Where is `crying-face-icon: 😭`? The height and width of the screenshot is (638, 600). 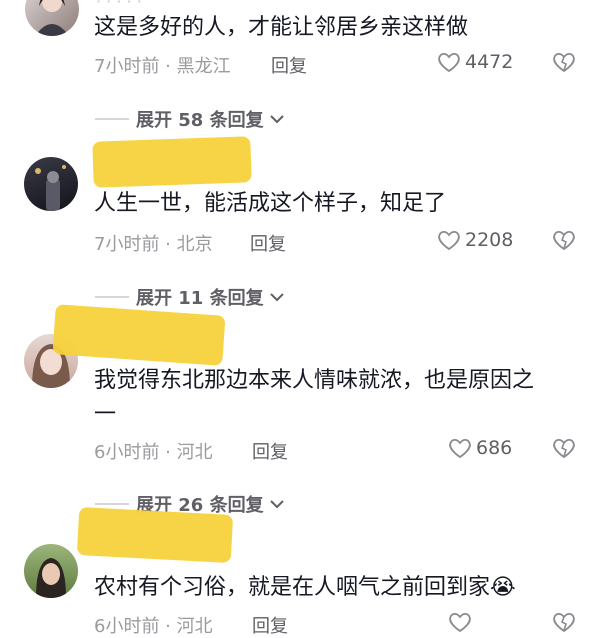 crying-face-icon: 😭 is located at coordinates (503, 587).